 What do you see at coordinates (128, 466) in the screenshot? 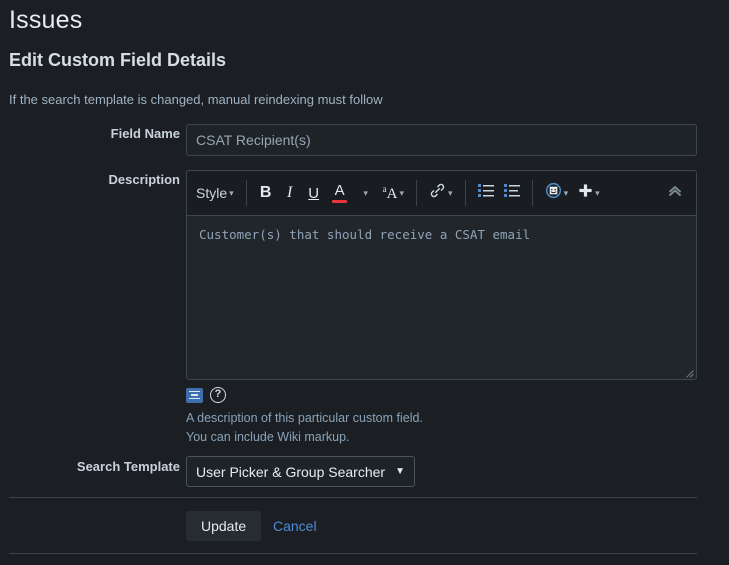
I see `search-template-label: Search Template` at bounding box center [128, 466].